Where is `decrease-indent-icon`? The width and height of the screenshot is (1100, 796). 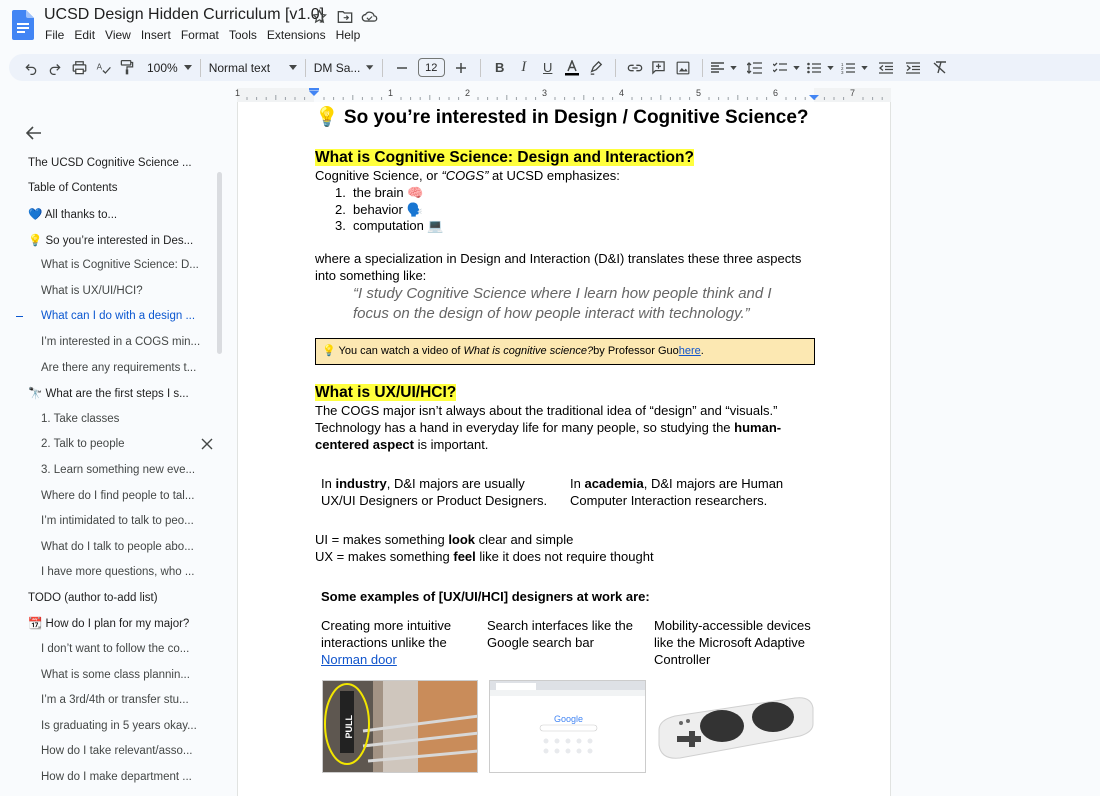 decrease-indent-icon is located at coordinates (886, 68).